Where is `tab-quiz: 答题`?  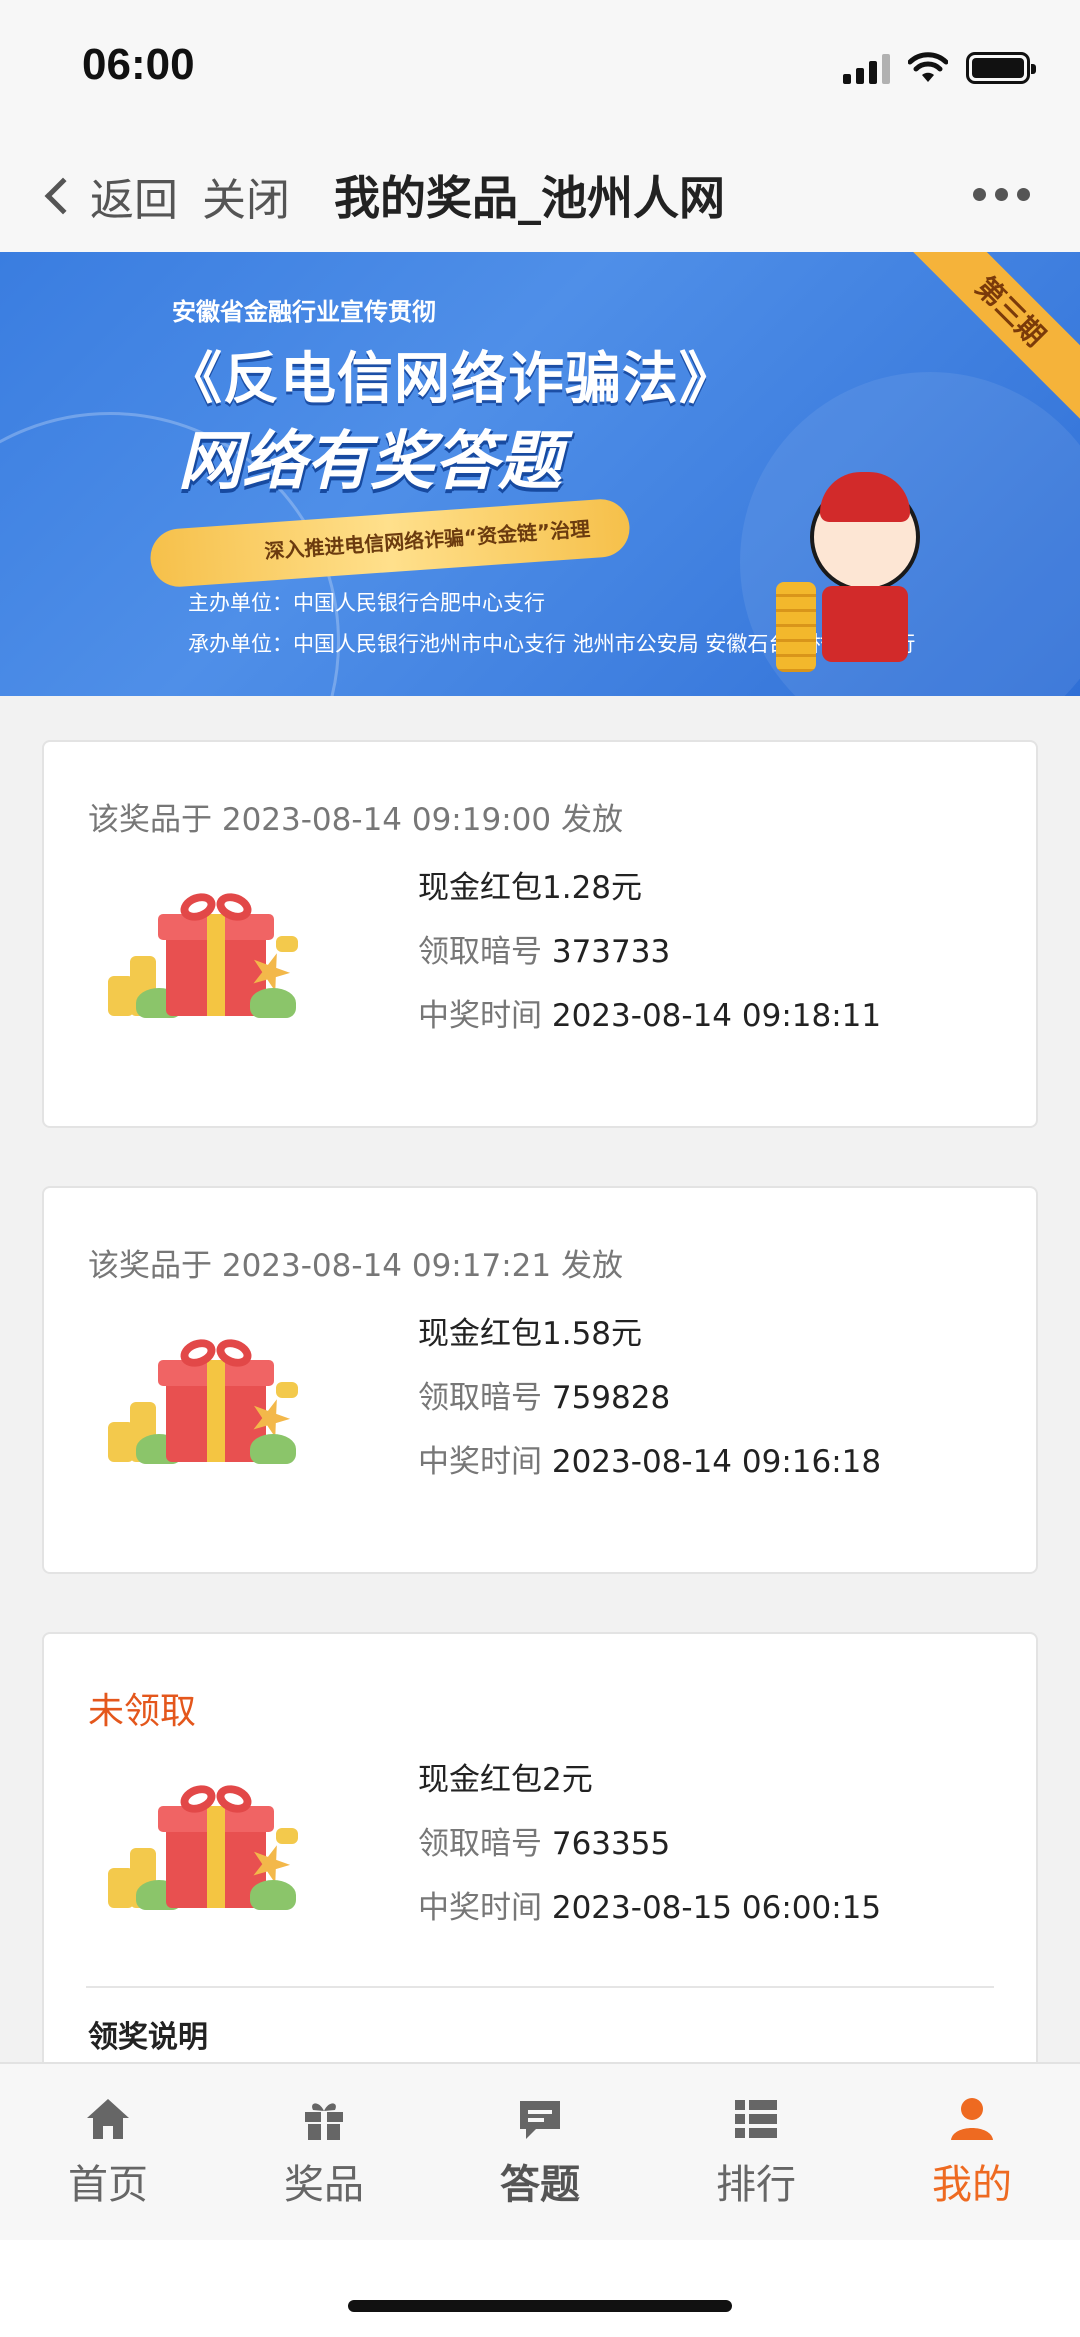 tab-quiz: 答题 is located at coordinates (540, 2152).